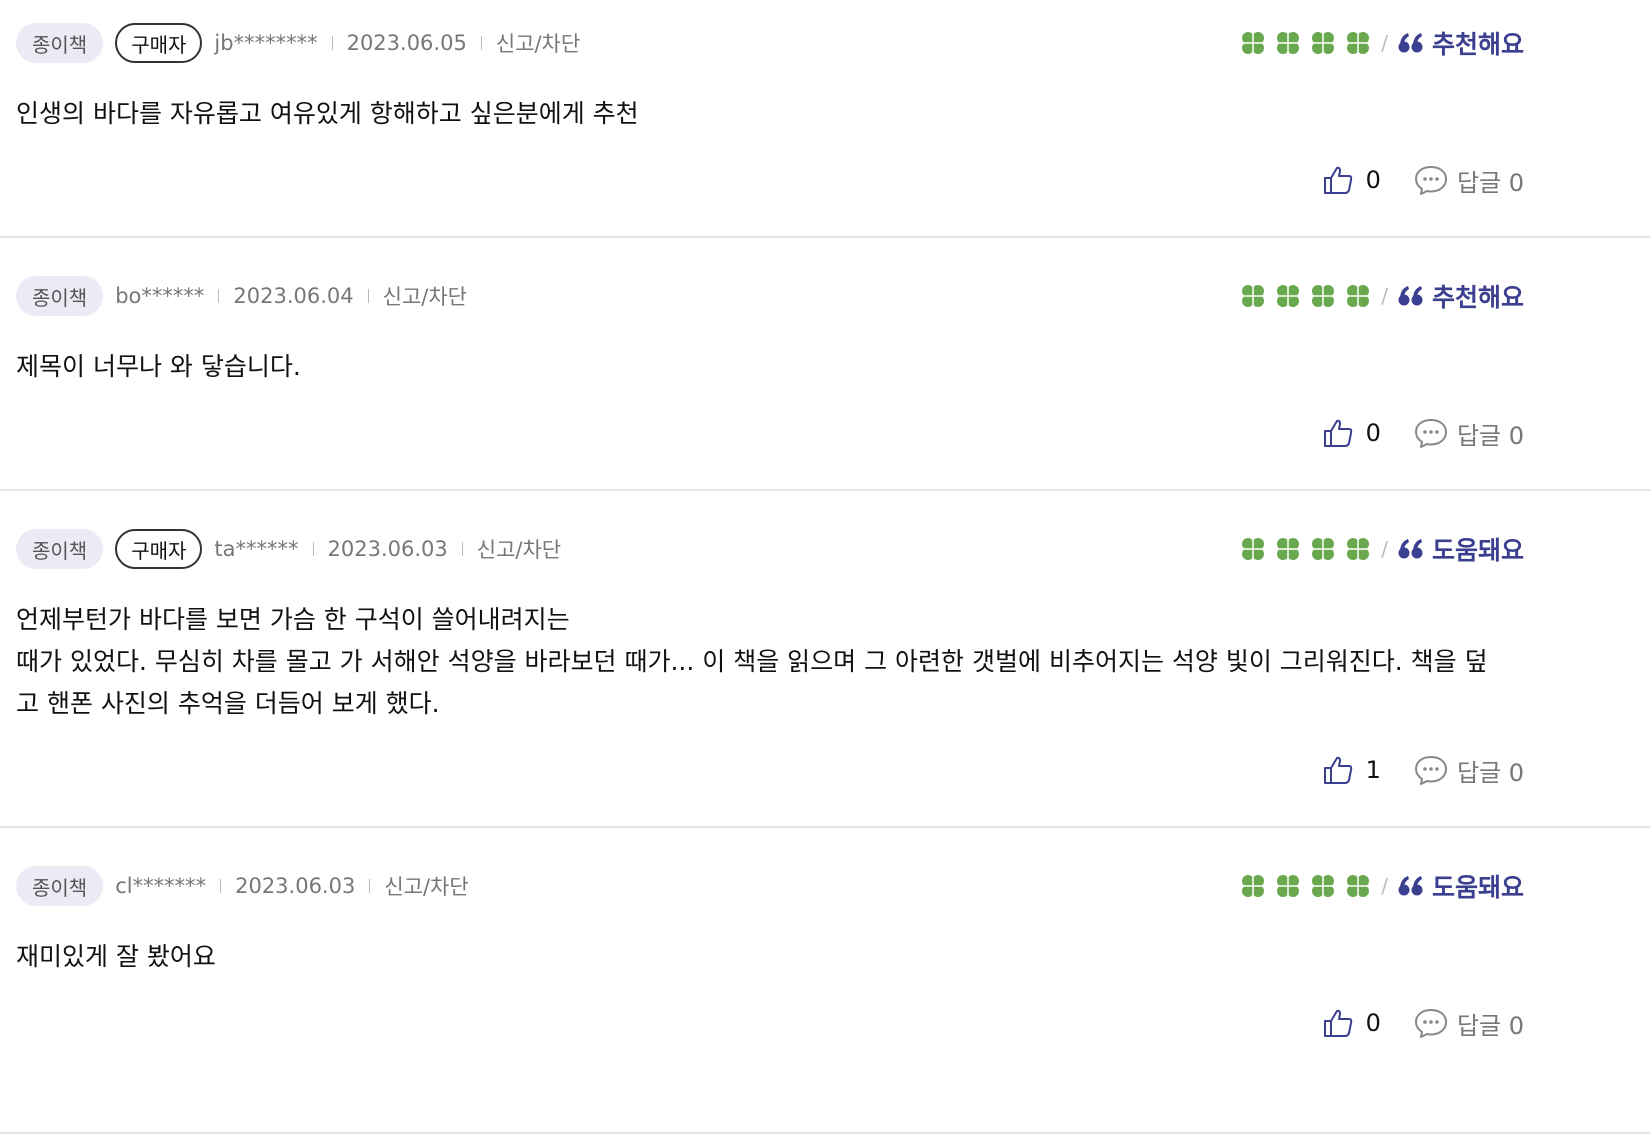  I want to click on reviewer-id: bo******, so click(160, 296).